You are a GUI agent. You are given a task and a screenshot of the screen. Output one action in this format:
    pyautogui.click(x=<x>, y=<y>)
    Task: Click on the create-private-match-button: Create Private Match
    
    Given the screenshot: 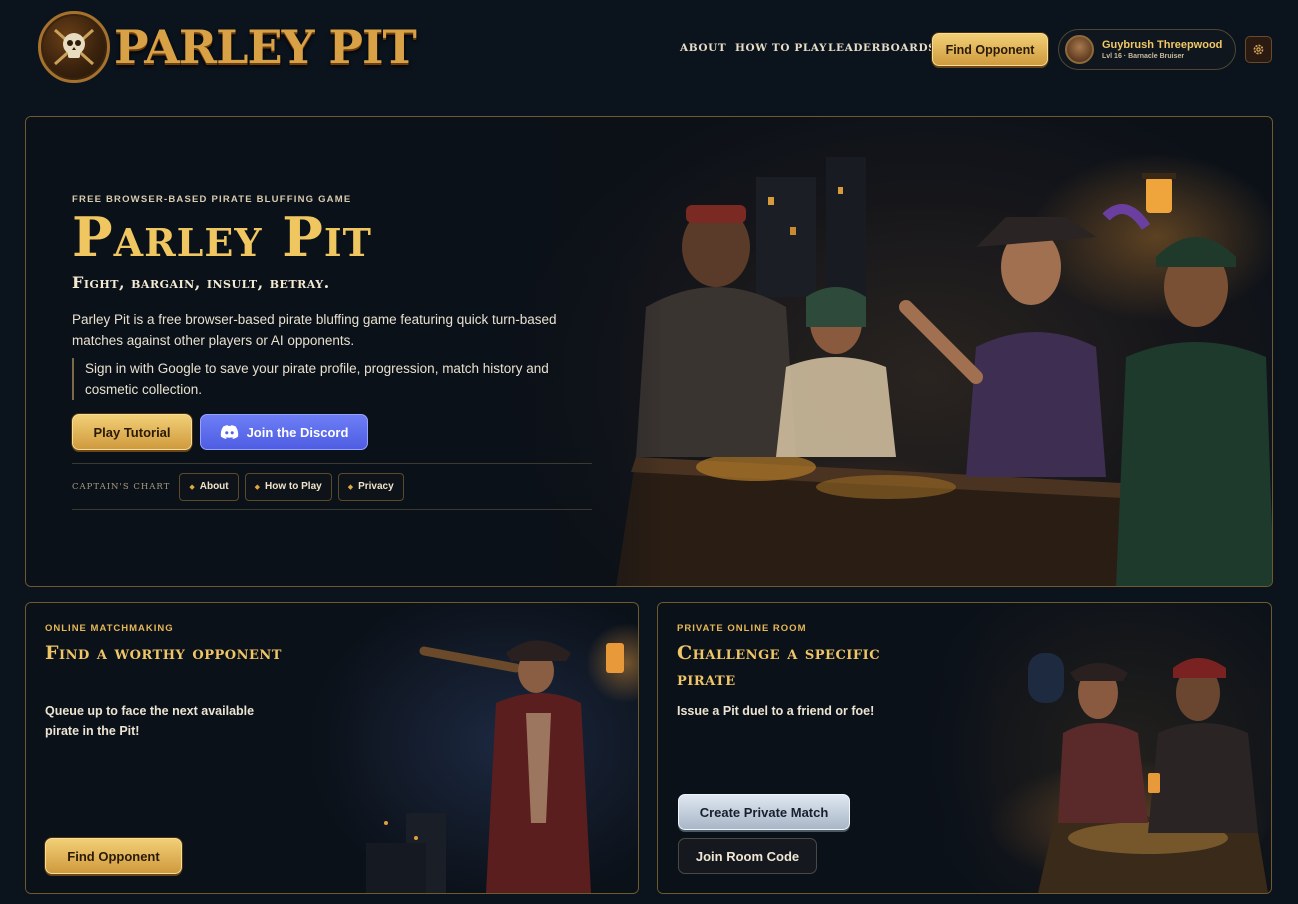 What is the action you would take?
    pyautogui.click(x=764, y=812)
    